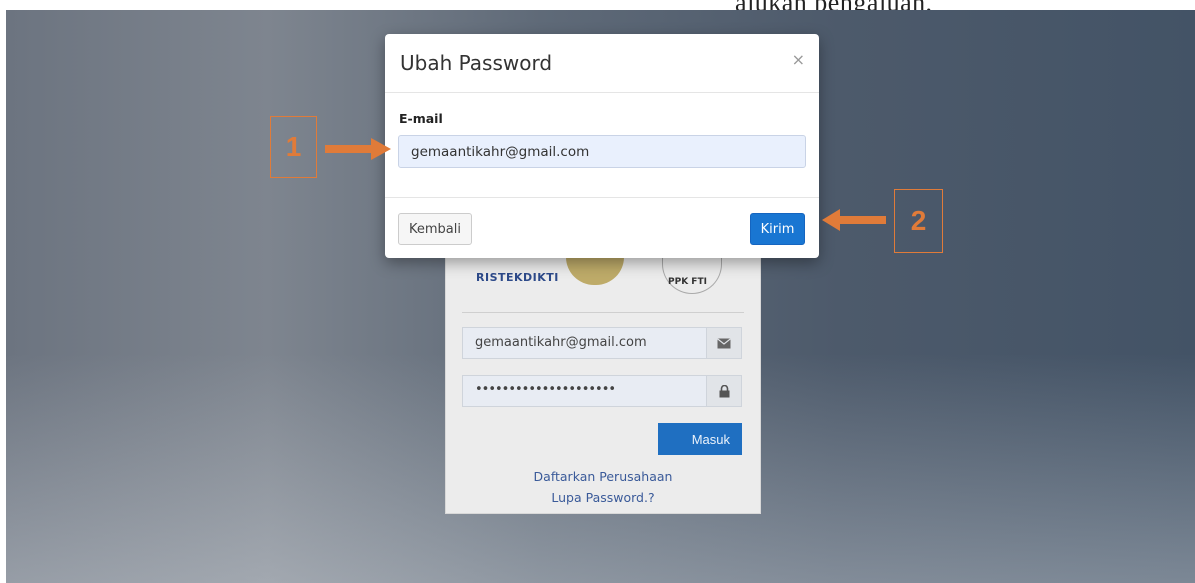  What do you see at coordinates (602, 151) in the screenshot?
I see `email-input` at bounding box center [602, 151].